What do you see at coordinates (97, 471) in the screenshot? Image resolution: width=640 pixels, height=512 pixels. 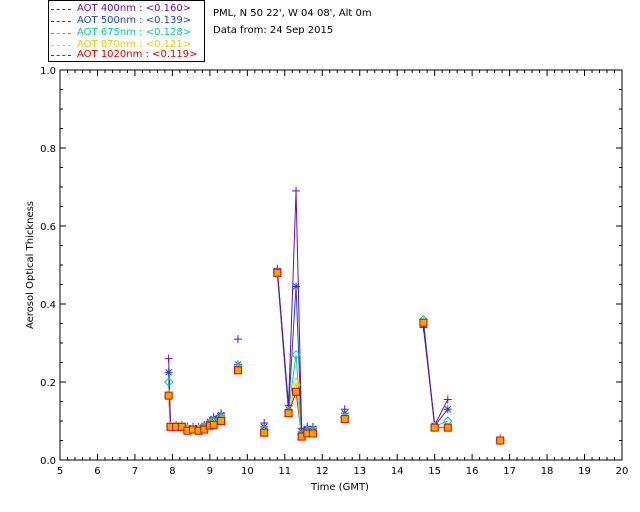 I see `x-tick-label: 6` at bounding box center [97, 471].